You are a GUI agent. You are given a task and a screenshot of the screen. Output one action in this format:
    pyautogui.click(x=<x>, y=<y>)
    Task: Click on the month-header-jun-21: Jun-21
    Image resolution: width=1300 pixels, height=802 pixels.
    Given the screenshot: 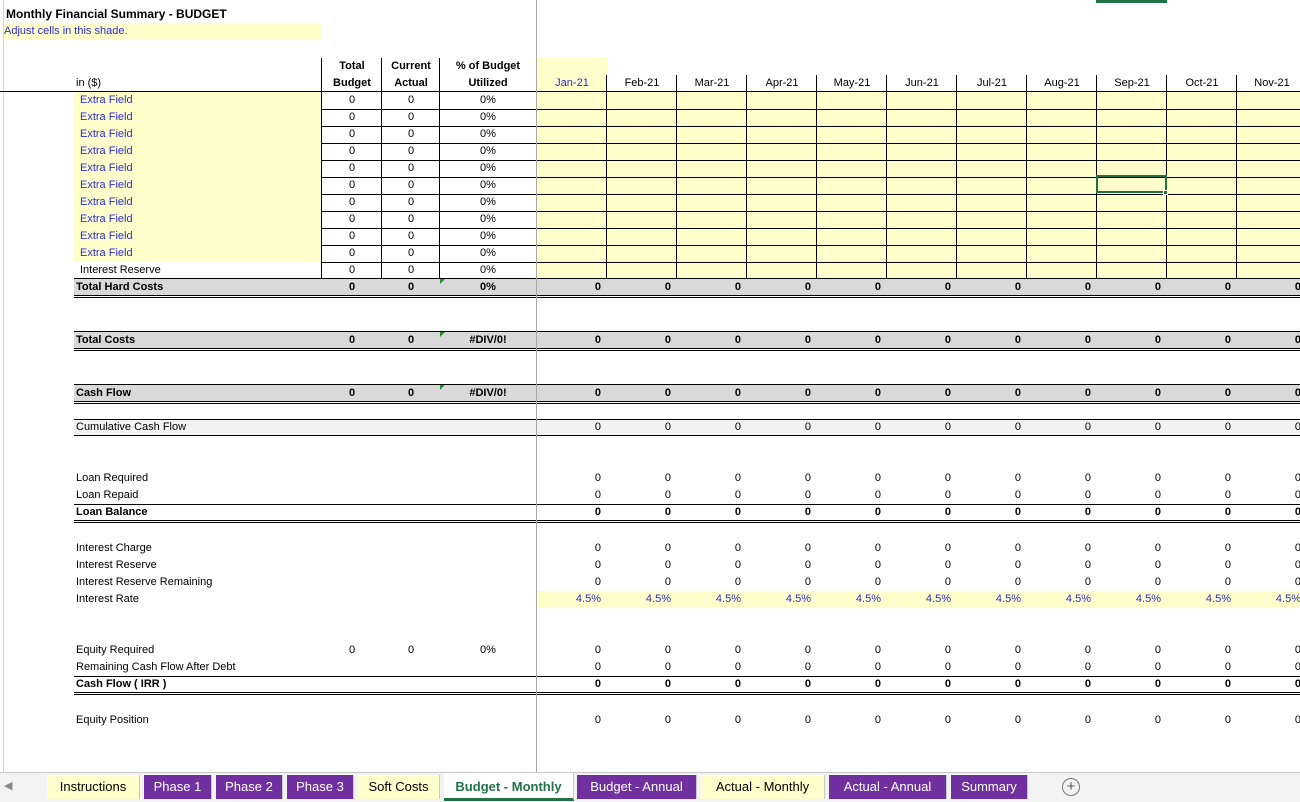 What is the action you would take?
    pyautogui.click(x=922, y=83)
    